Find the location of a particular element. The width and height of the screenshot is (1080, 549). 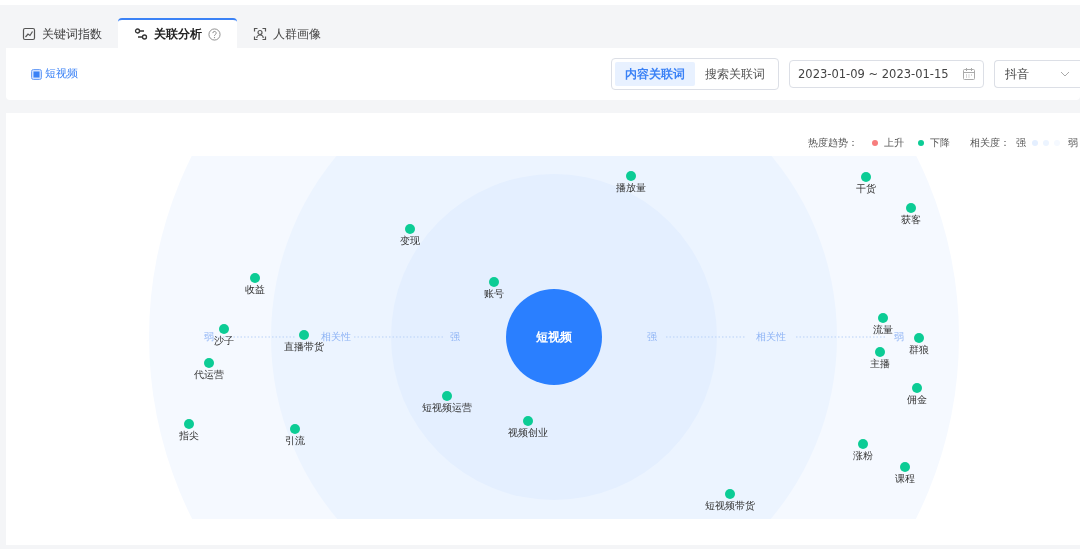

legend-label: 下降 is located at coordinates (940, 143).